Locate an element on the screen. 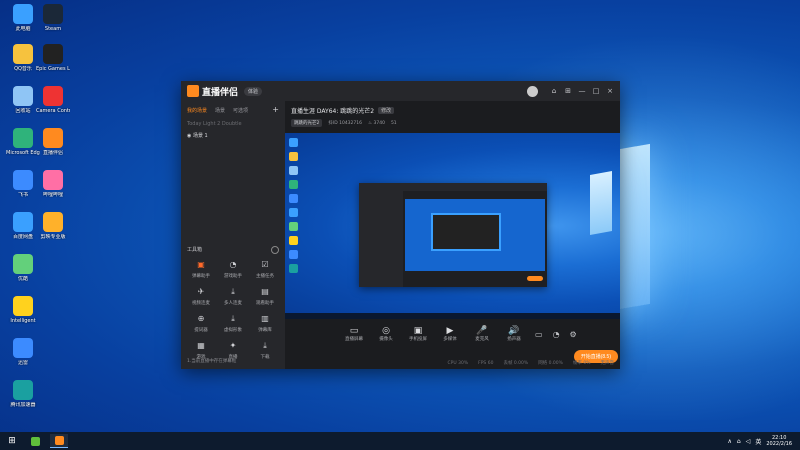 The image size is (800, 450). source-control: ▶ 多媒体 is located at coordinates (450, 334).